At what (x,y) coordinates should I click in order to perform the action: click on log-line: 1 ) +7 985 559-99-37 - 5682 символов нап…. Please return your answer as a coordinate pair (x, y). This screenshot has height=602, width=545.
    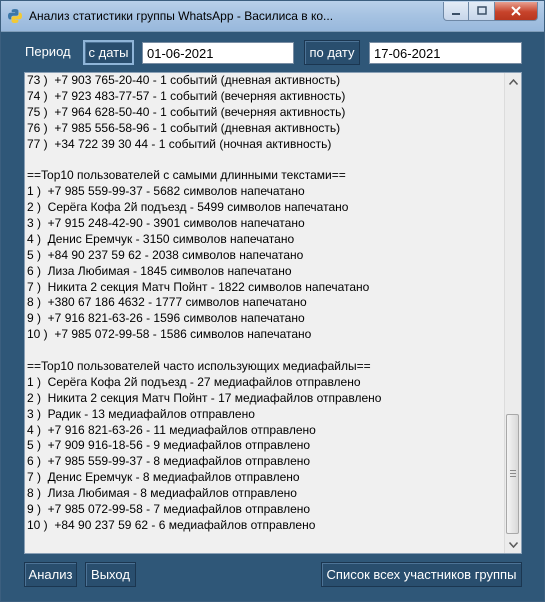
    Looking at the image, I should click on (166, 191).